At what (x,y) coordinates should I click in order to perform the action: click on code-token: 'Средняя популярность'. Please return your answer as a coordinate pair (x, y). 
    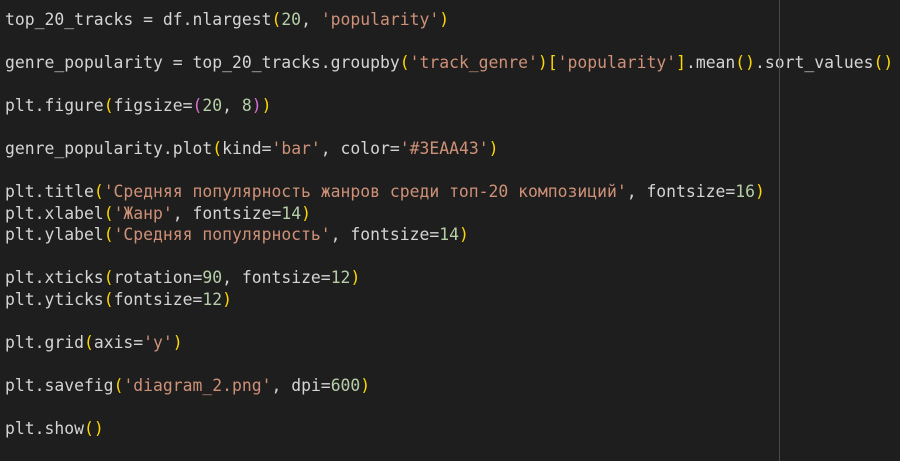
    Looking at the image, I should click on (222, 234).